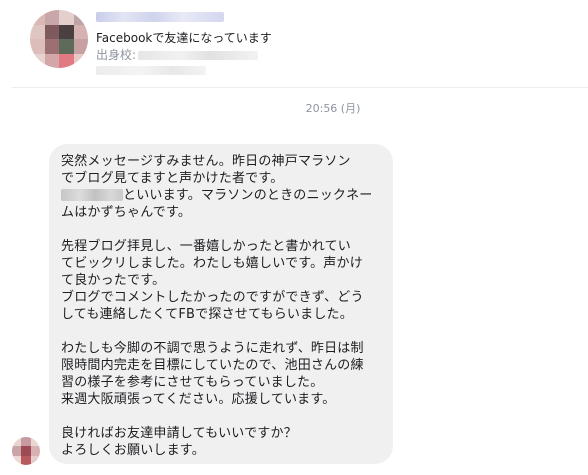 The image size is (588, 475). What do you see at coordinates (192, 382) in the screenshot?
I see `message-line: 習の様子を参考にさせてもらっていました。` at bounding box center [192, 382].